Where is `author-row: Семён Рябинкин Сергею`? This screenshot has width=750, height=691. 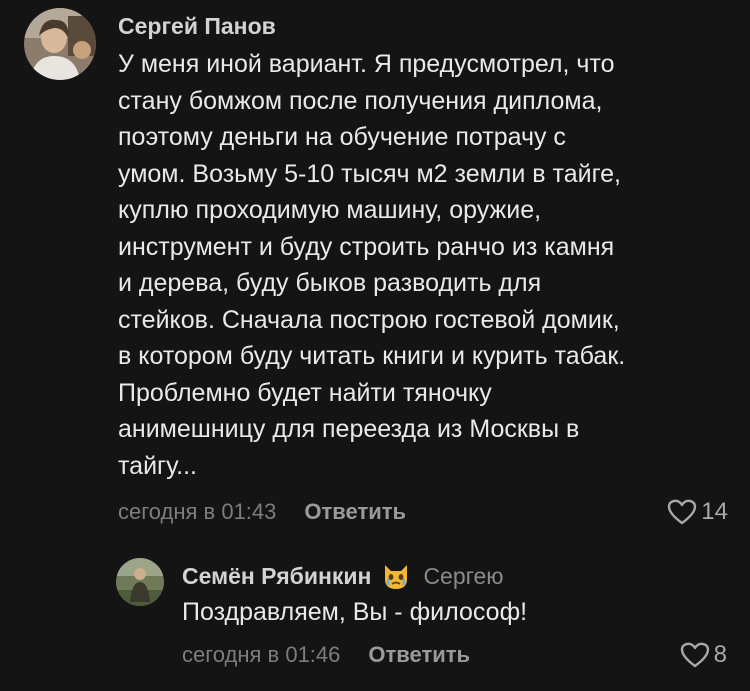
author-row: Семён Рябинкин Сергею is located at coordinates (454, 576).